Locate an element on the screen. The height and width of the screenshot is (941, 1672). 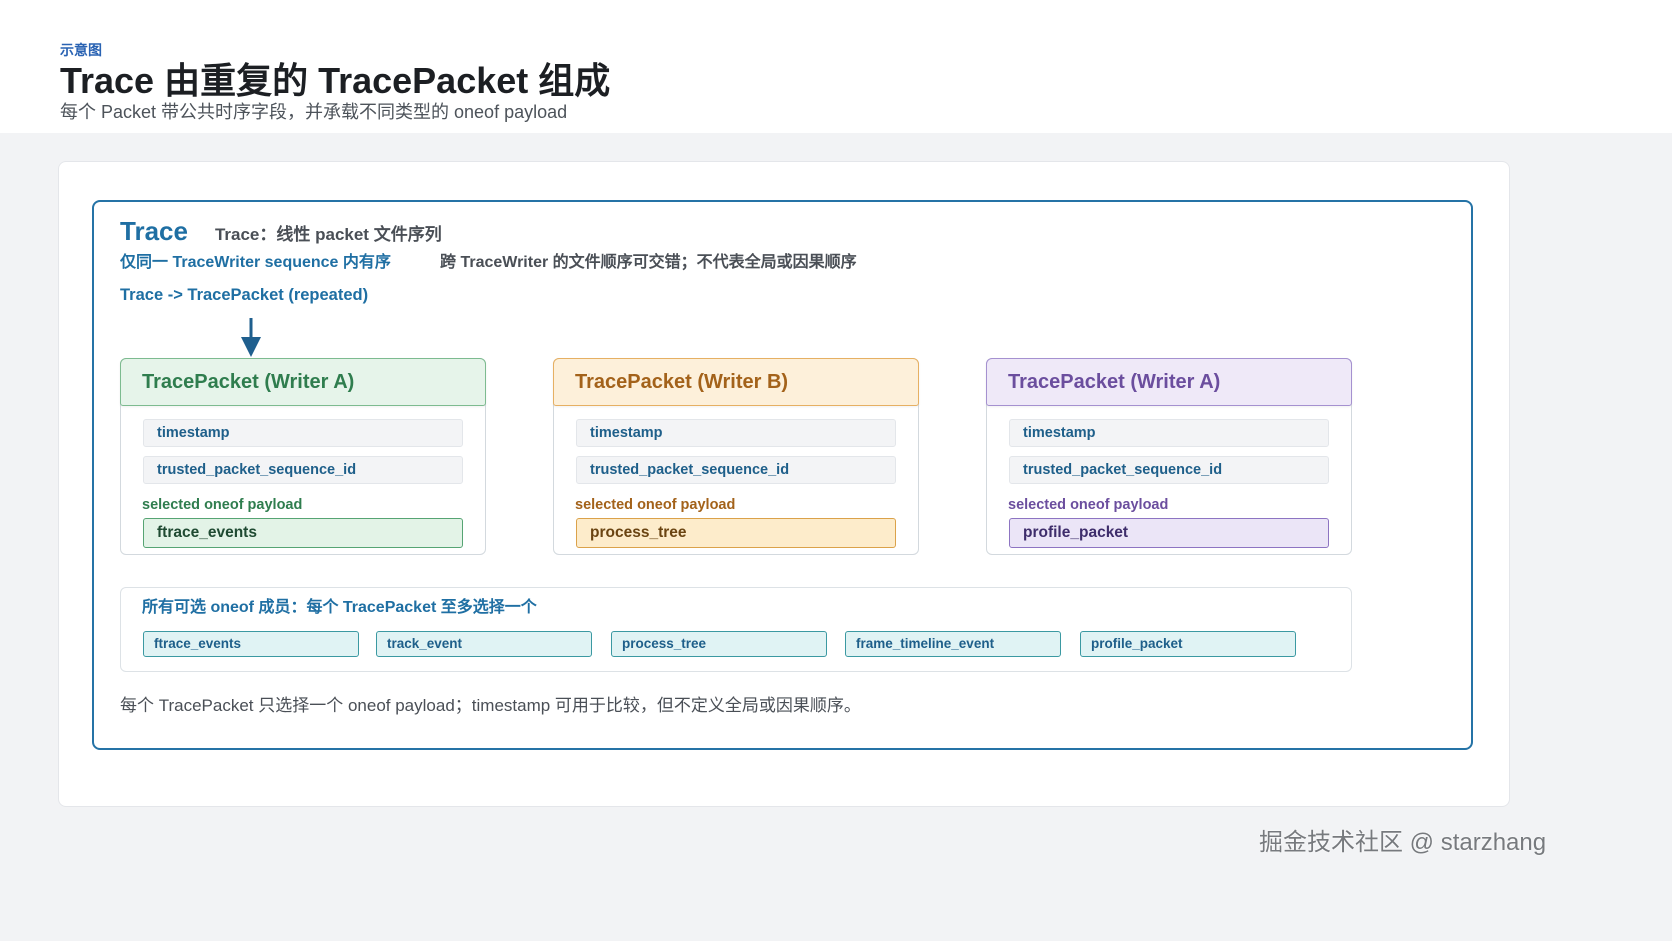
payload-value: ftrace_events is located at coordinates (303, 533).